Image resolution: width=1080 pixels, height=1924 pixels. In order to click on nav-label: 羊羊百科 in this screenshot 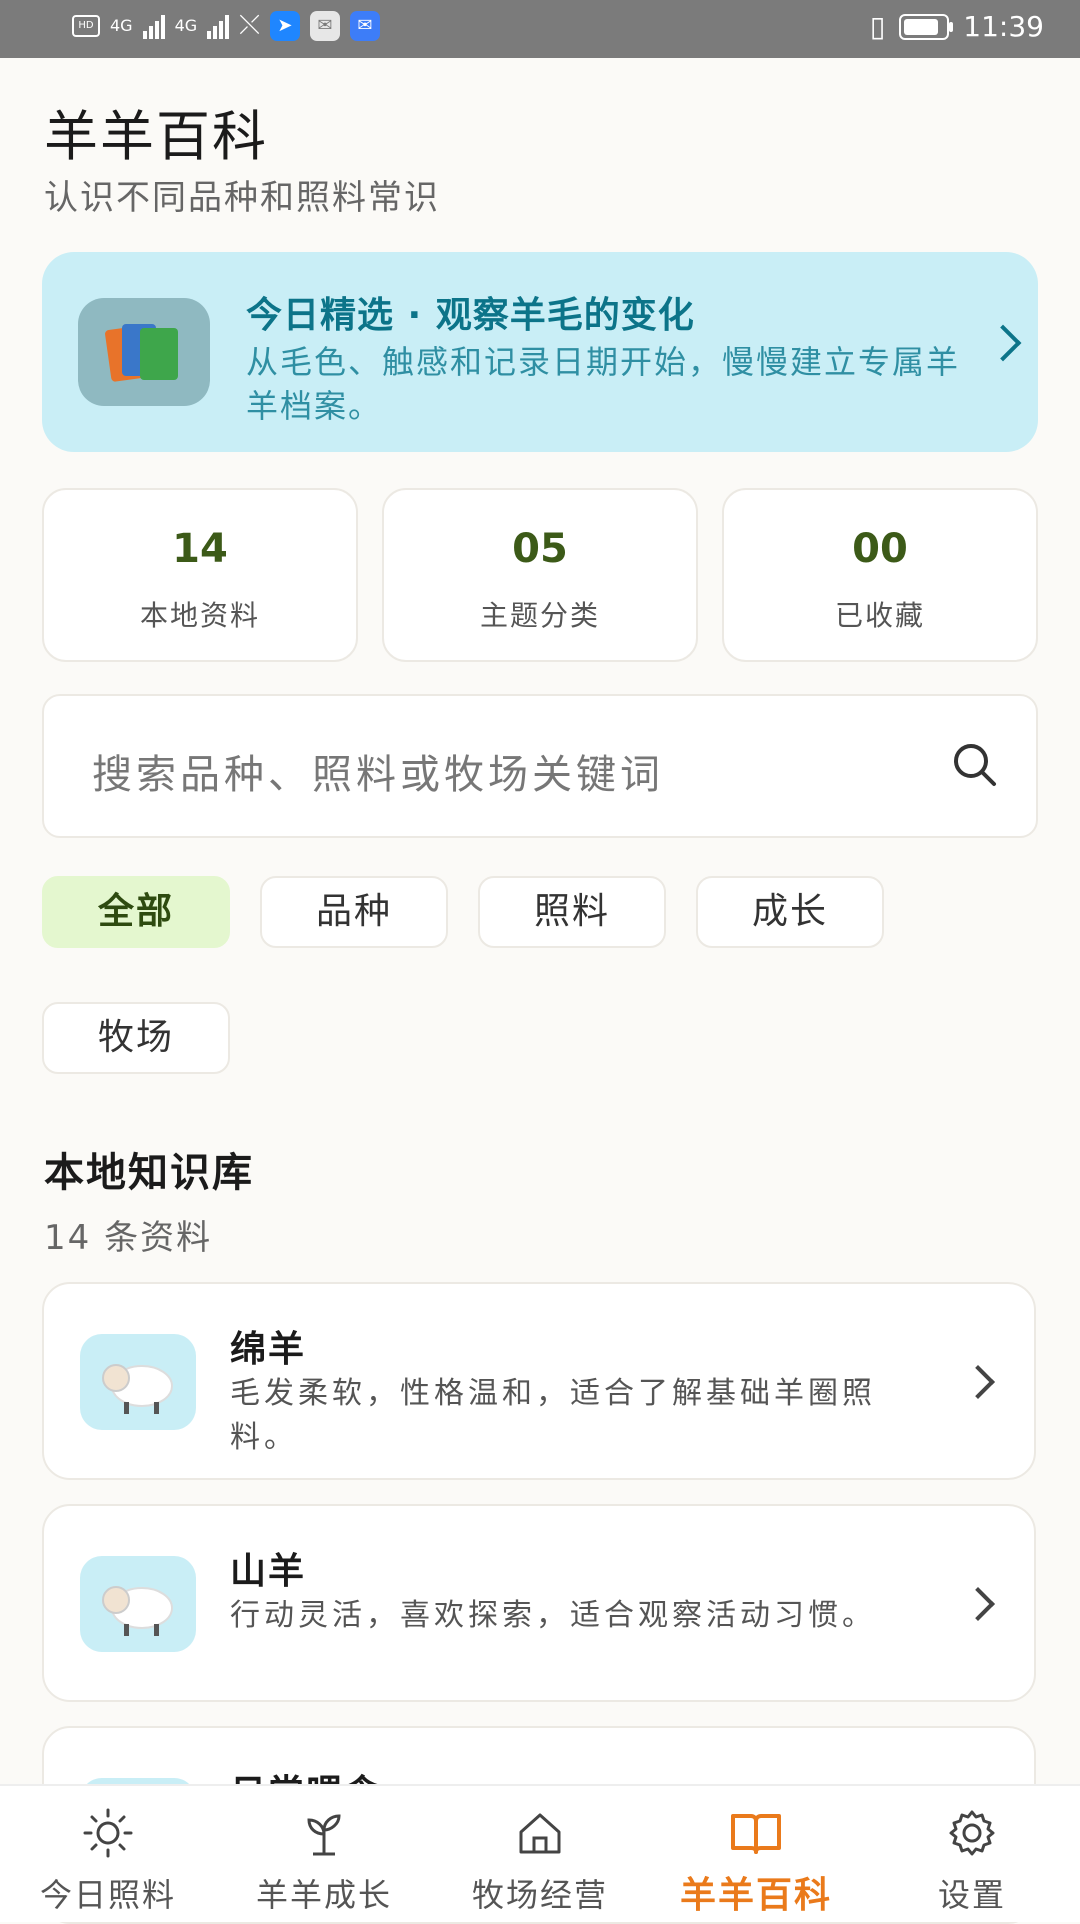, I will do `click(755, 1895)`.